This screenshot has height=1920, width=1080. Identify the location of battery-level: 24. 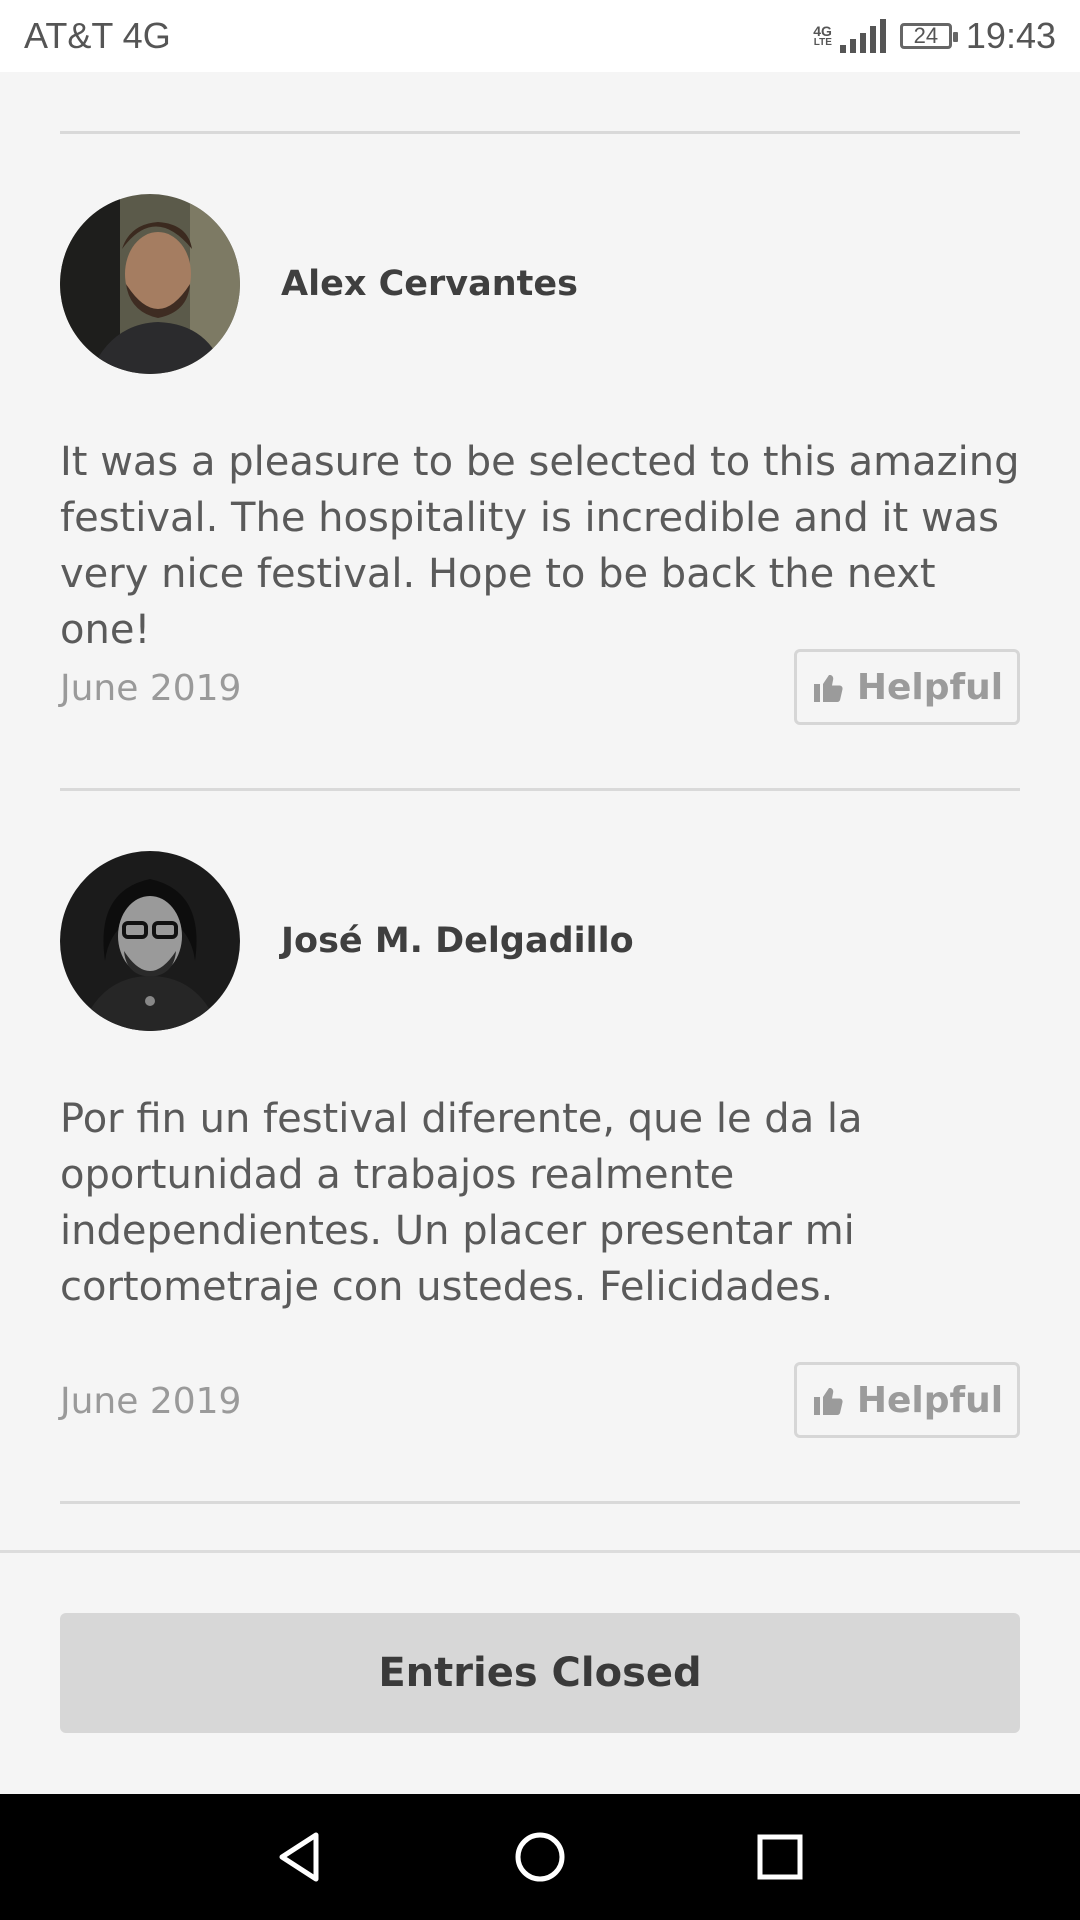
(926, 35).